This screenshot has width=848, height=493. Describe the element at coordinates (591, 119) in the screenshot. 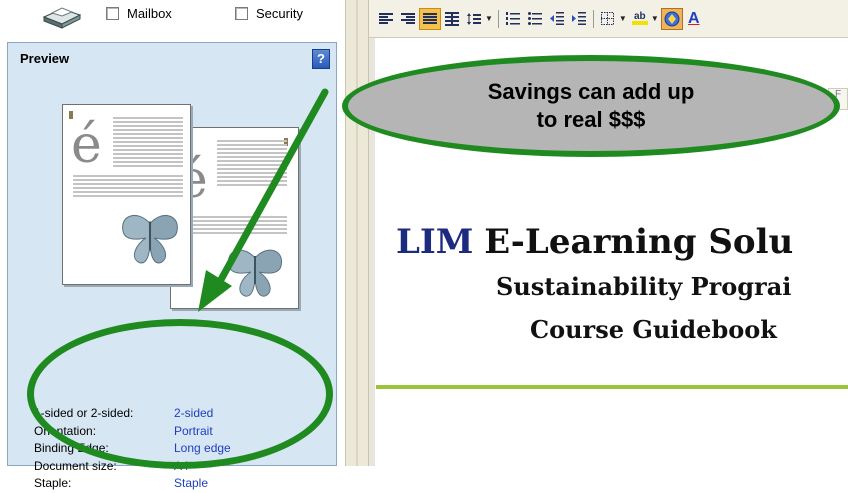

I see `callout-line-2: to real $$$` at that location.